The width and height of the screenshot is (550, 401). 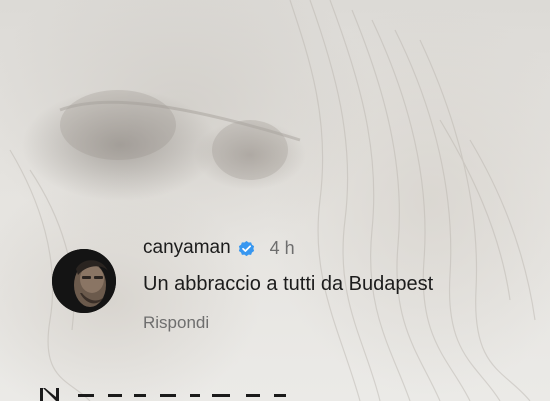 I want to click on avatar-image-icon, so click(x=84, y=281).